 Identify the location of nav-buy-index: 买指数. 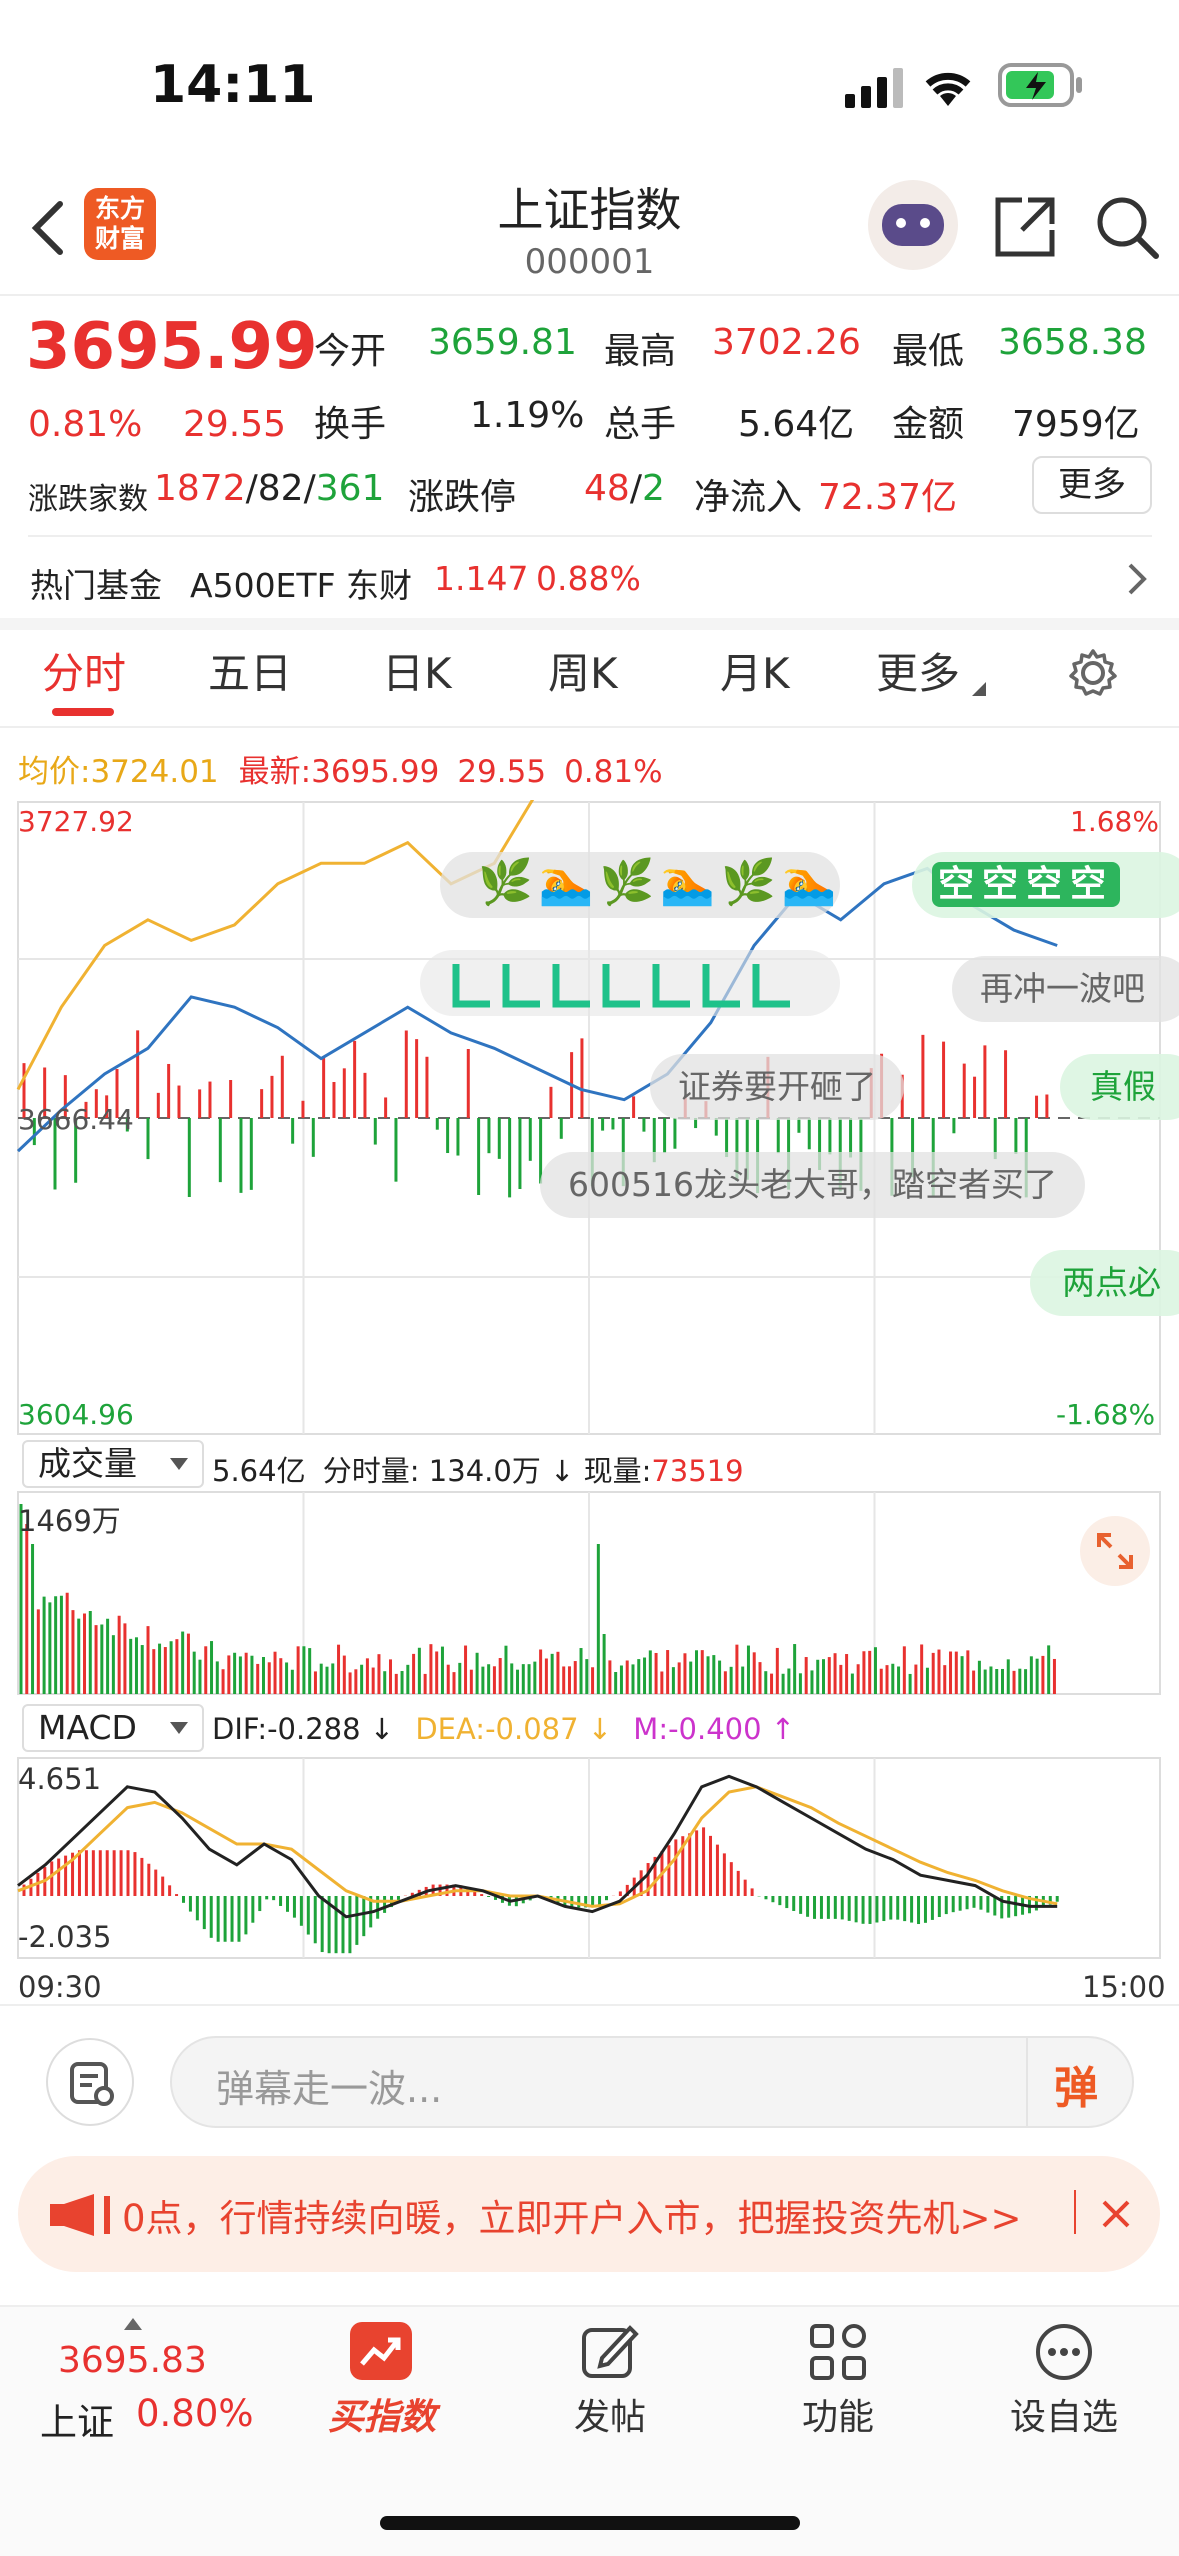
(382, 2414).